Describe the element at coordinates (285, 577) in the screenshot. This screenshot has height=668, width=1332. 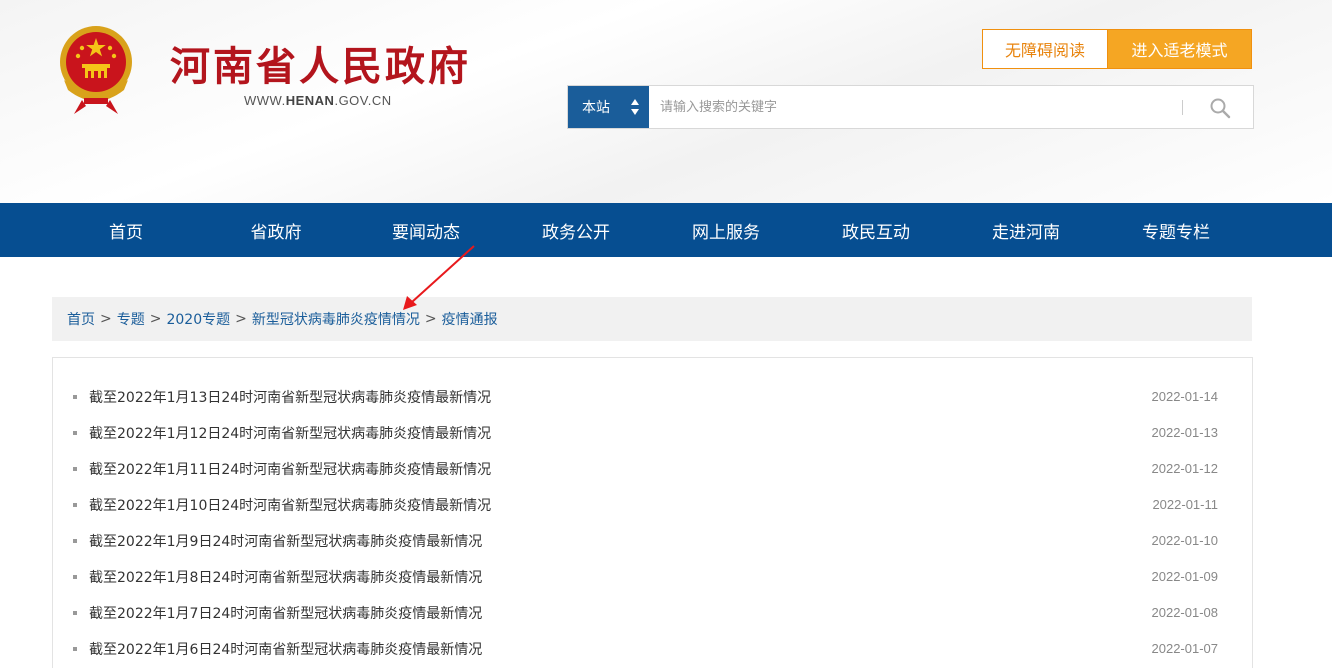
I see `list-item-title: 截至2022年1月8日24时河南省新型冠状病毒肺炎疫情最新情况` at that location.